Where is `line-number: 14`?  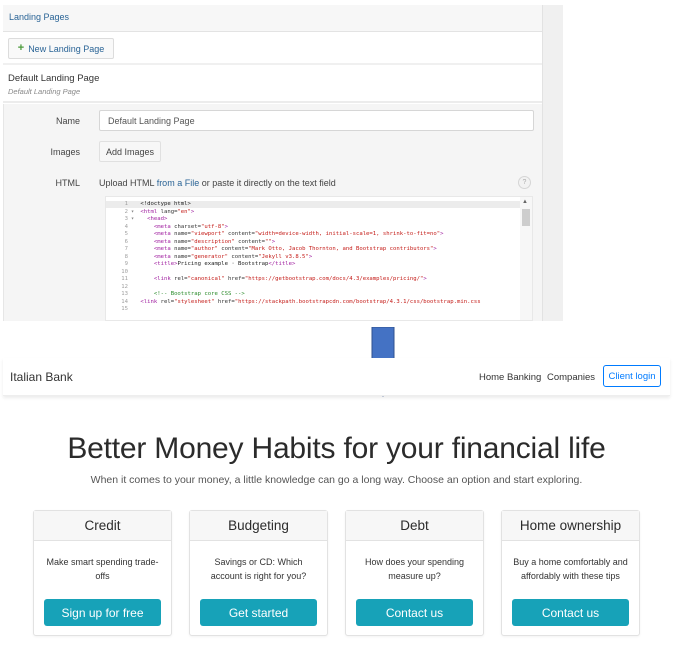
line-number: 14 is located at coordinates (124, 301).